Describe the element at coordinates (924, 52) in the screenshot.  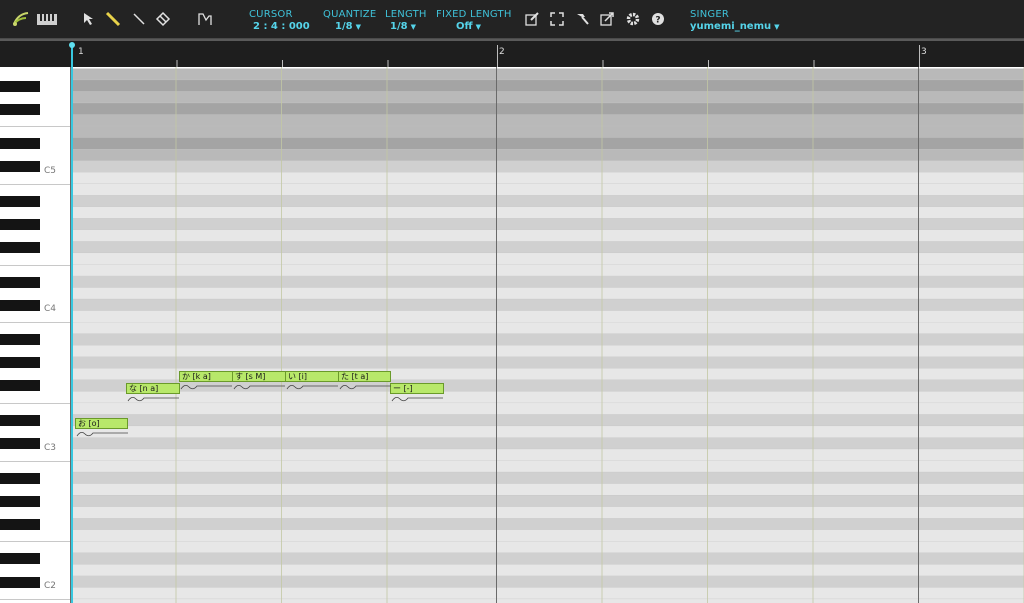
I see `bar-number-3: 3` at that location.